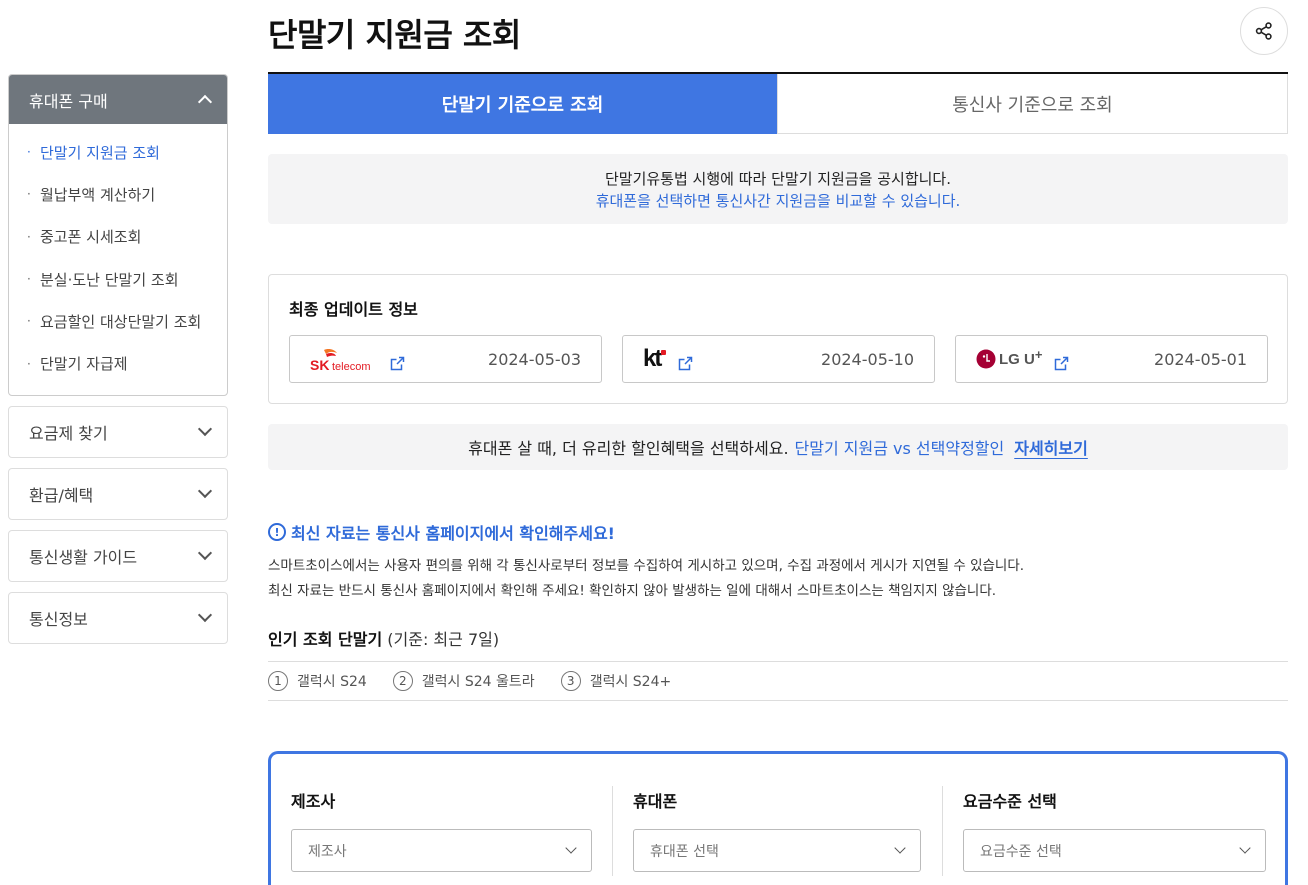  I want to click on popular-device-item: 2 갤럭시 S24 울트라, so click(463, 681).